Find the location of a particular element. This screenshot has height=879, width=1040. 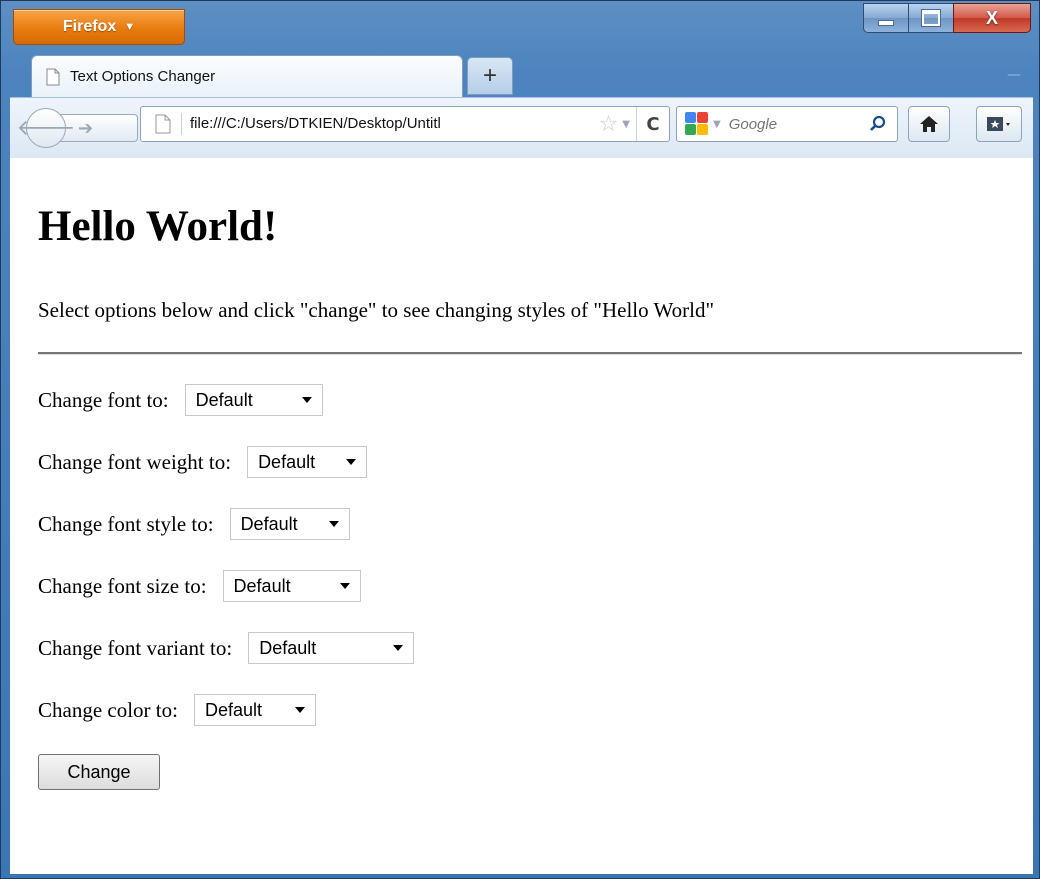

reload-button: C is located at coordinates (652, 124).